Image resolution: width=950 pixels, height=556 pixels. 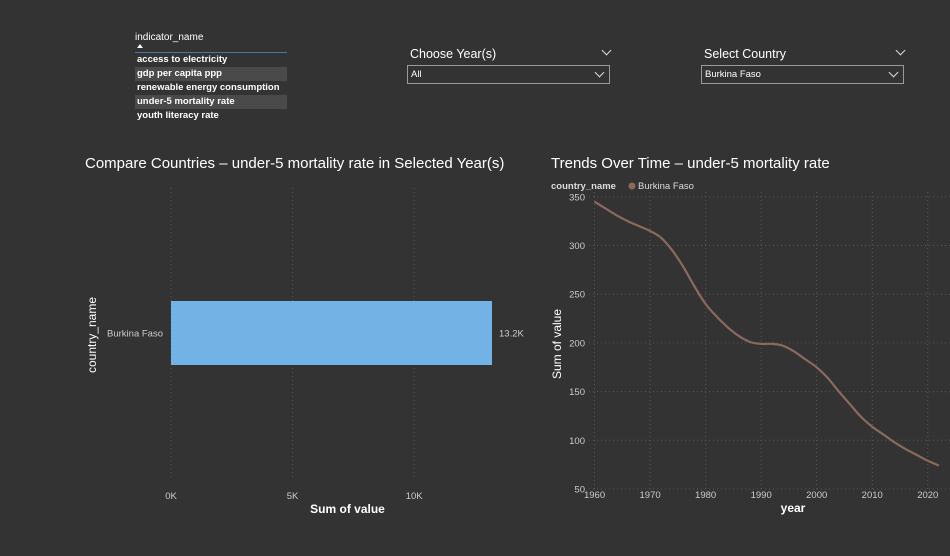 What do you see at coordinates (577, 197) in the screenshot?
I see `y-tick-label: 350` at bounding box center [577, 197].